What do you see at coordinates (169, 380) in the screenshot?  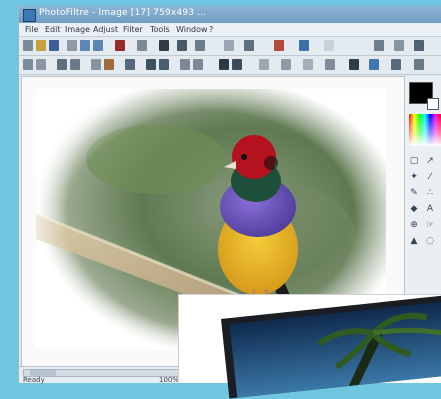 I see `status-zoom: 100%` at bounding box center [169, 380].